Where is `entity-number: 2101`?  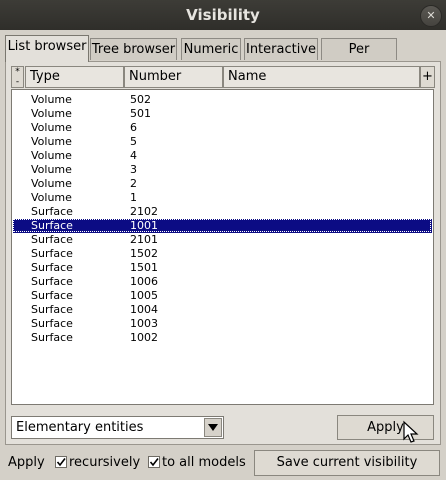 entity-number: 2101 is located at coordinates (144, 239).